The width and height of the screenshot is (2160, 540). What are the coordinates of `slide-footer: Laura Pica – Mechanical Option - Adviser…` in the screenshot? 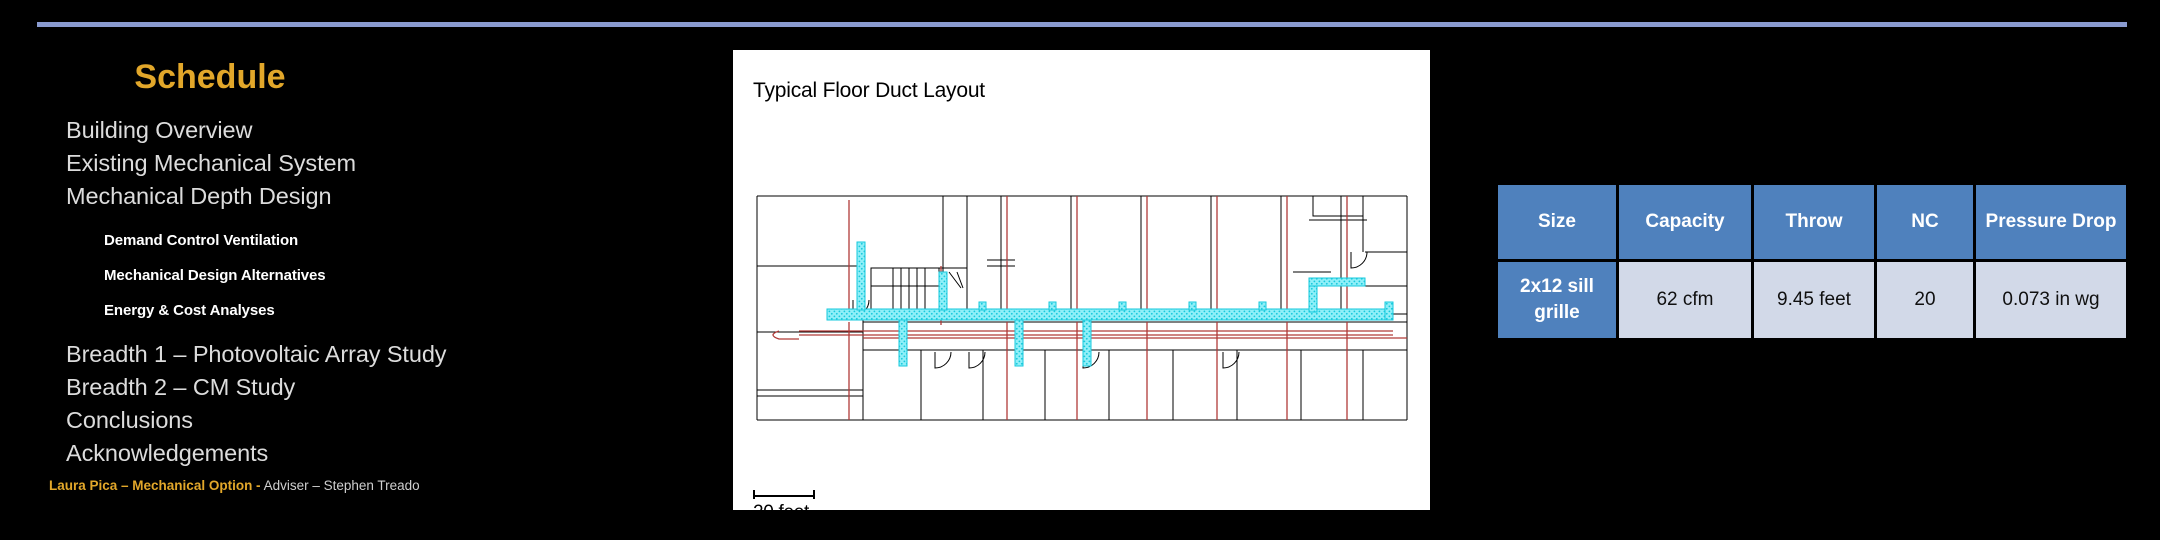 It's located at (234, 485).